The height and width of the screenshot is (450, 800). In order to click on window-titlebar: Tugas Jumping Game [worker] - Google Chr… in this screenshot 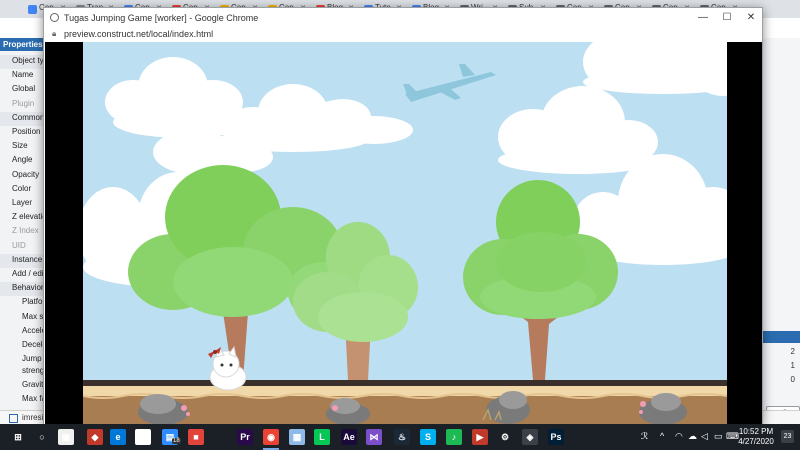, I will do `click(403, 18)`.